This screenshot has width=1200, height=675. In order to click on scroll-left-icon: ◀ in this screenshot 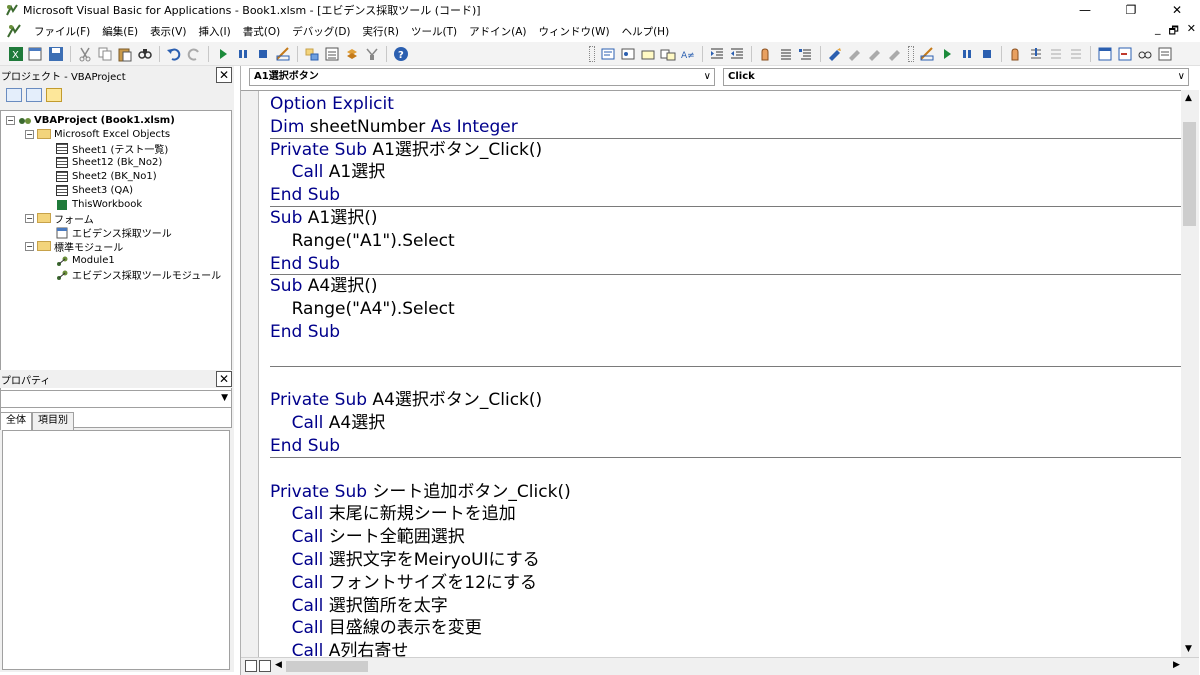, I will do `click(278, 665)`.